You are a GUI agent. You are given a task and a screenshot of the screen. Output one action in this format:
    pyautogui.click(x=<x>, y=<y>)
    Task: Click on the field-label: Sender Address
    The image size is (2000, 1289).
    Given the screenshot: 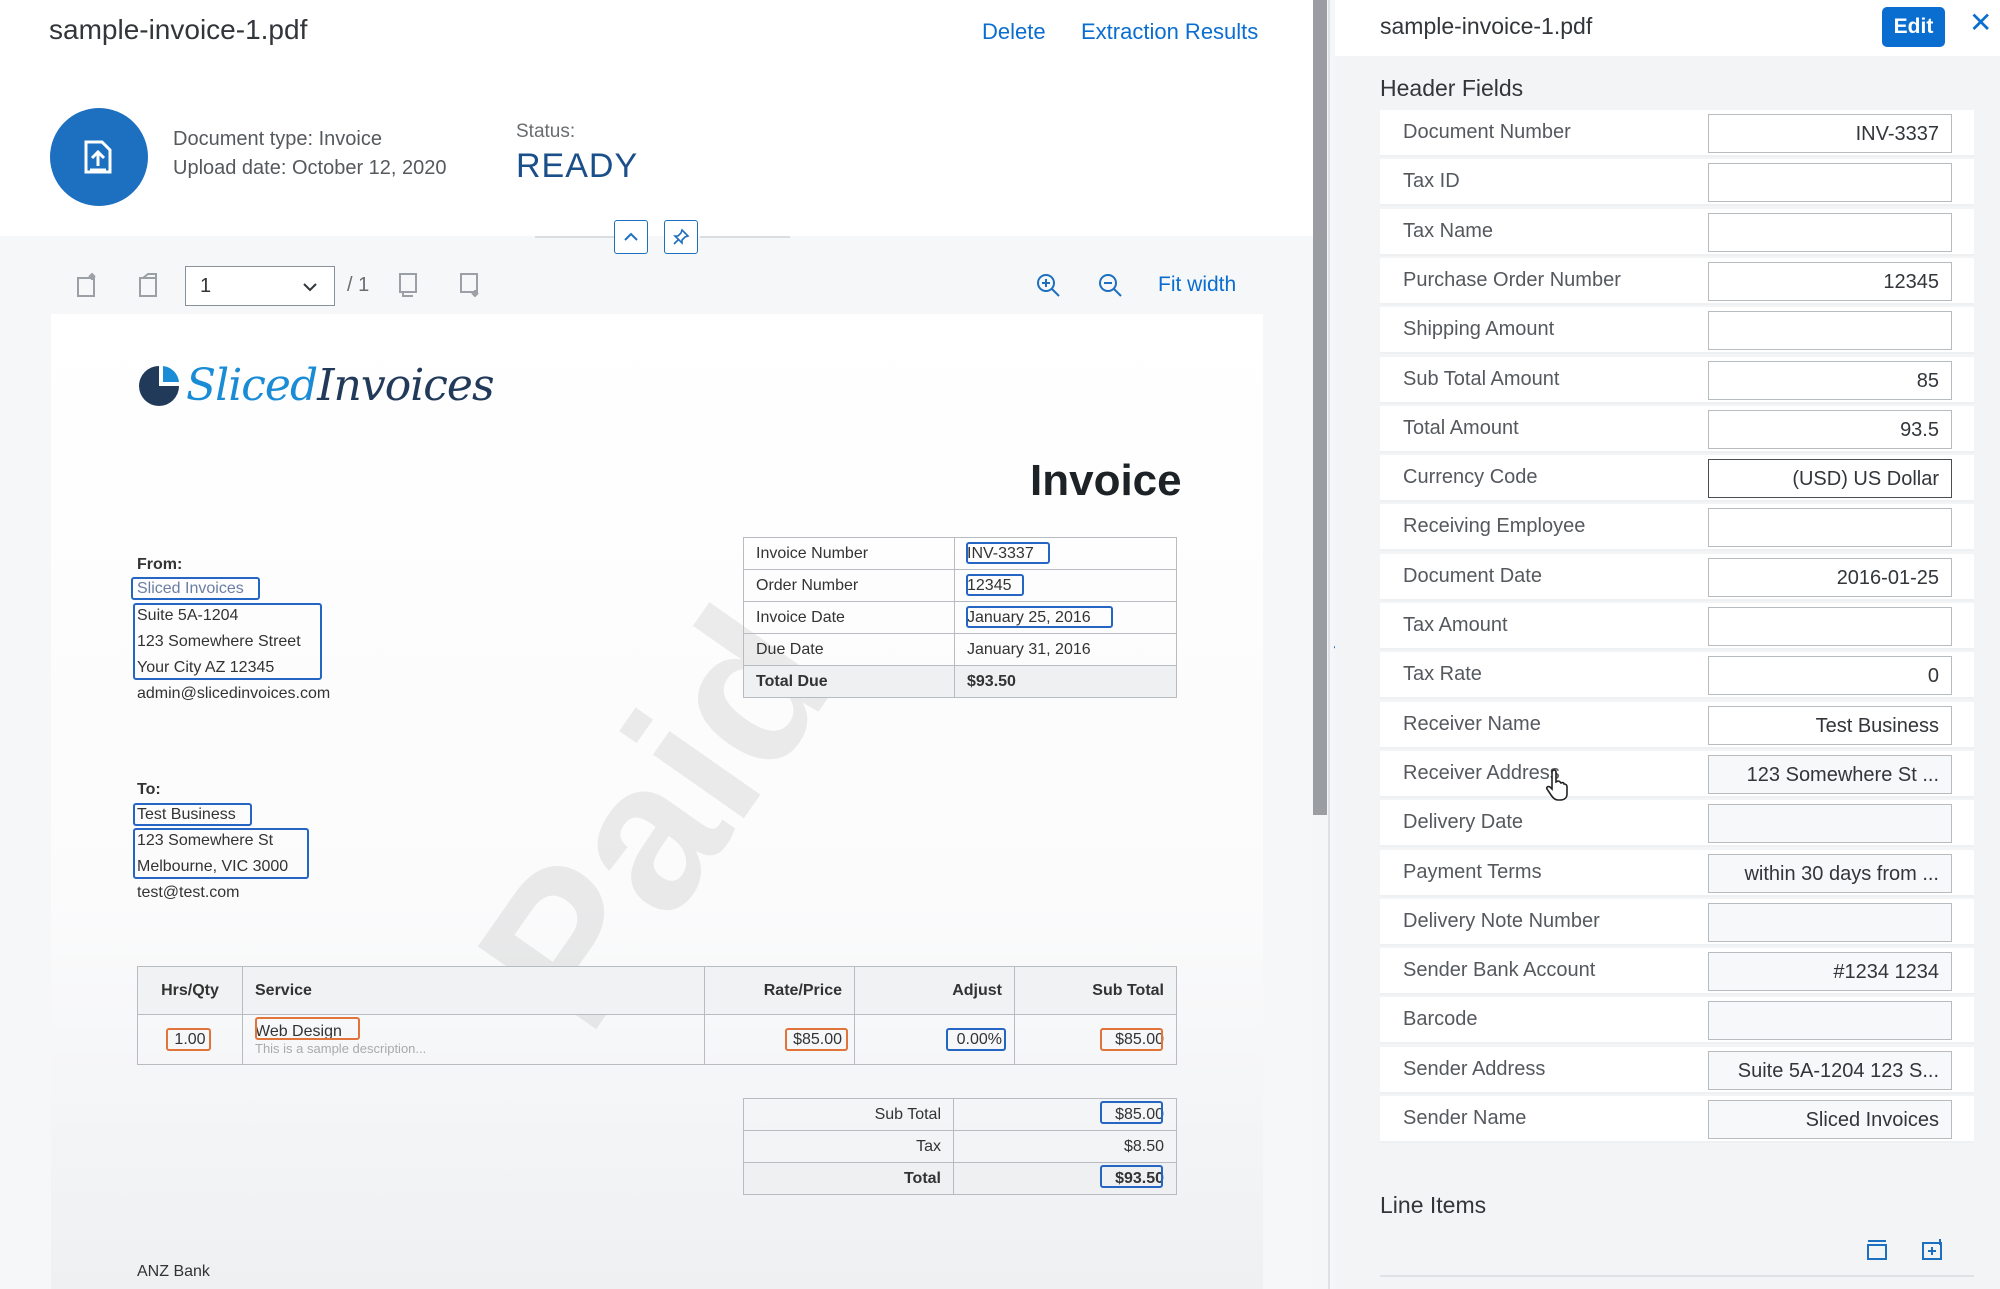 What is the action you would take?
    pyautogui.click(x=1474, y=1068)
    